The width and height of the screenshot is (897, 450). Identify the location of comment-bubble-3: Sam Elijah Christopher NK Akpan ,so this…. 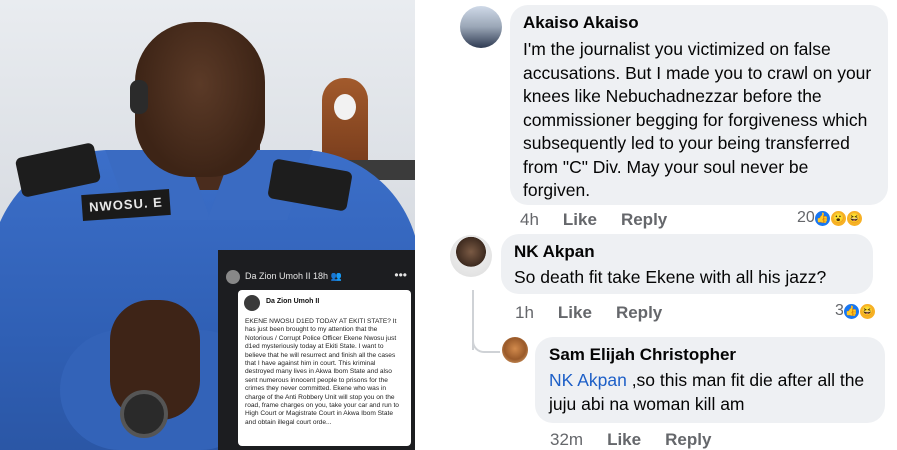
(710, 380).